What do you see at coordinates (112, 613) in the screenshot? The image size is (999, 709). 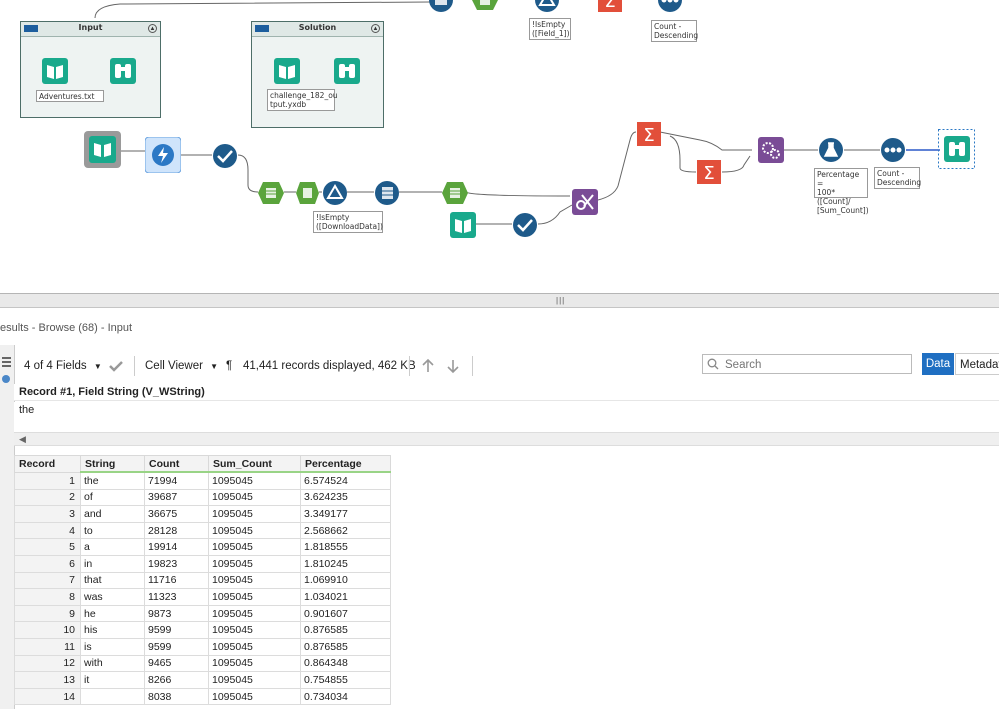 I see `table-cell: he` at bounding box center [112, 613].